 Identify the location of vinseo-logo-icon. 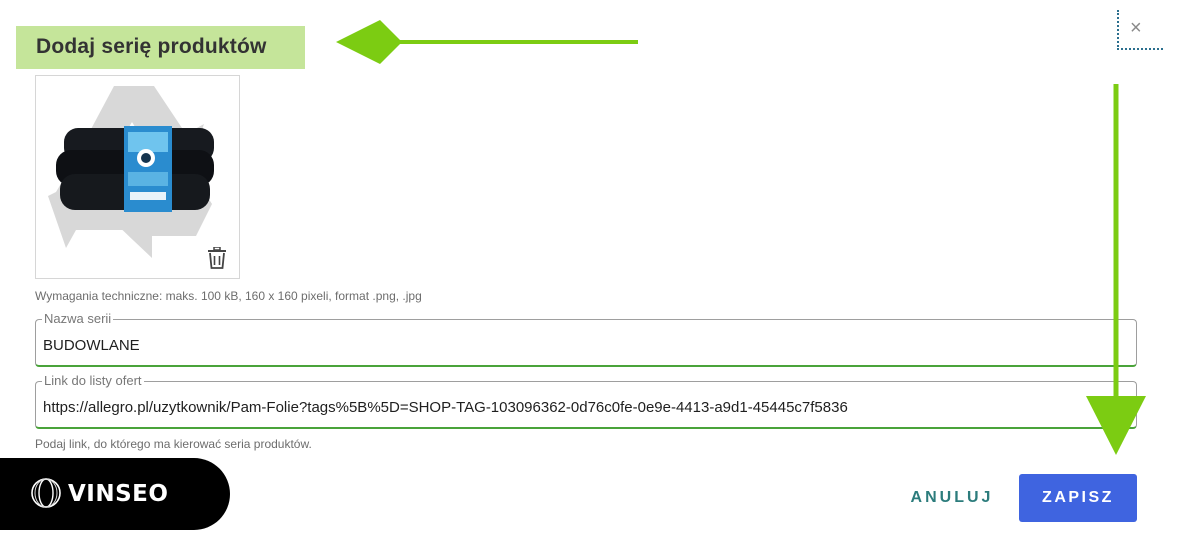
(46, 493).